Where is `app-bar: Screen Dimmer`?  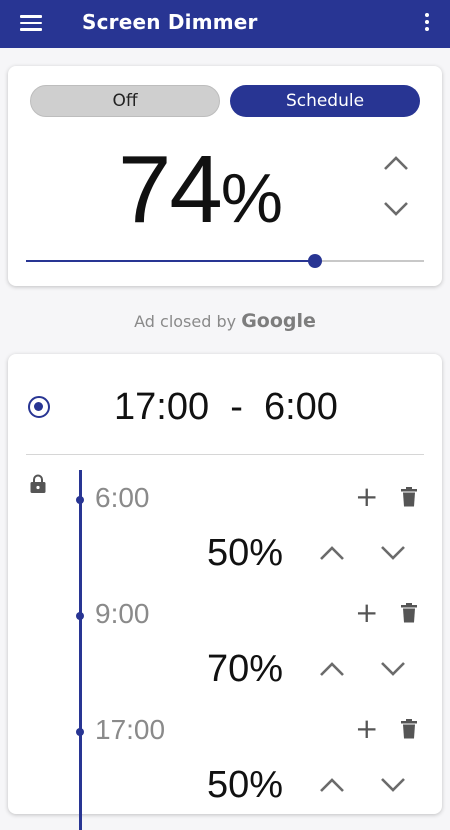
app-bar: Screen Dimmer is located at coordinates (225, 24).